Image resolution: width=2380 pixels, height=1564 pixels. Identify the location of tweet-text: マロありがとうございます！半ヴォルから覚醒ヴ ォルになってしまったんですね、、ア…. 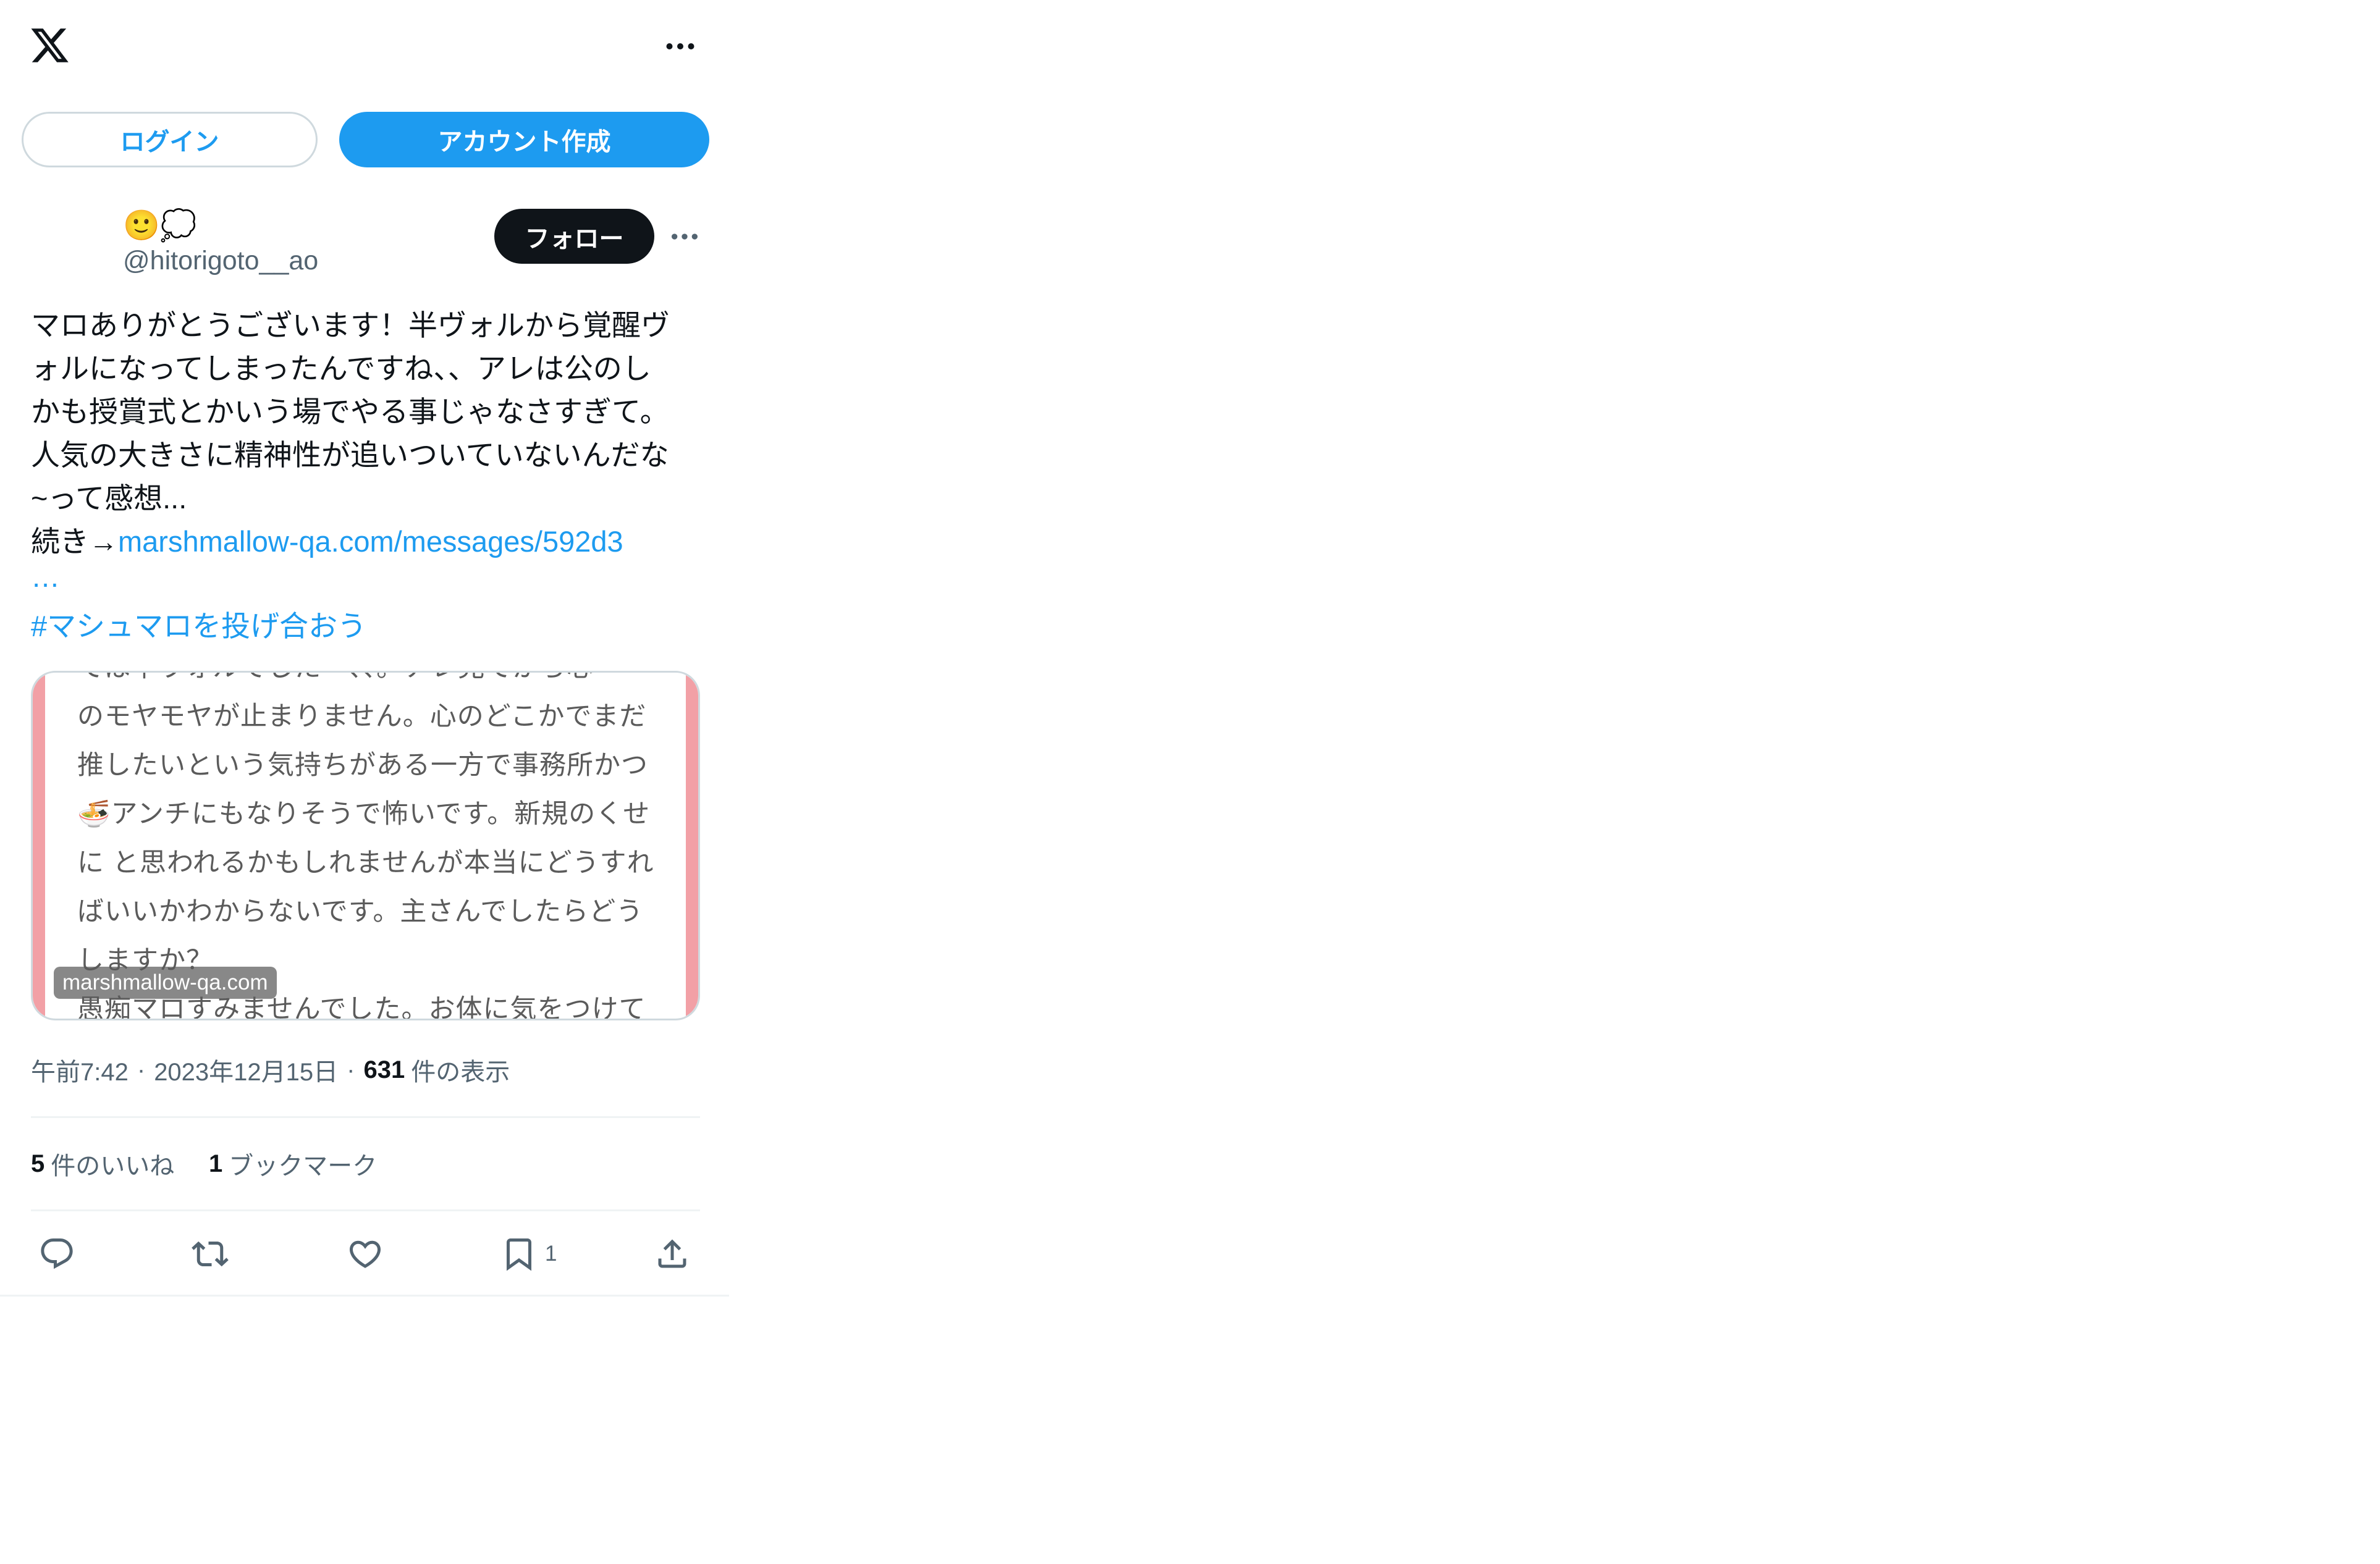
(351, 433).